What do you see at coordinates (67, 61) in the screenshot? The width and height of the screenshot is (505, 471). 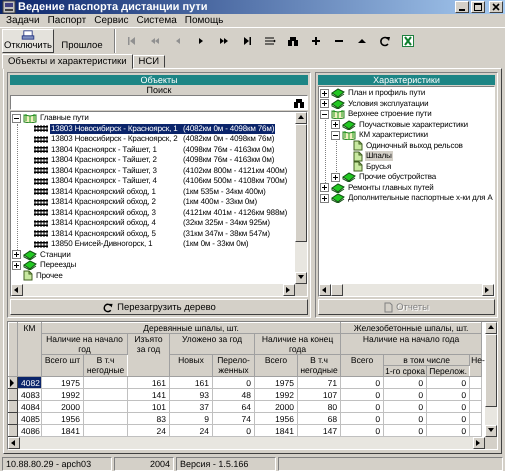 I see `tab: Объекты и характеристики` at bounding box center [67, 61].